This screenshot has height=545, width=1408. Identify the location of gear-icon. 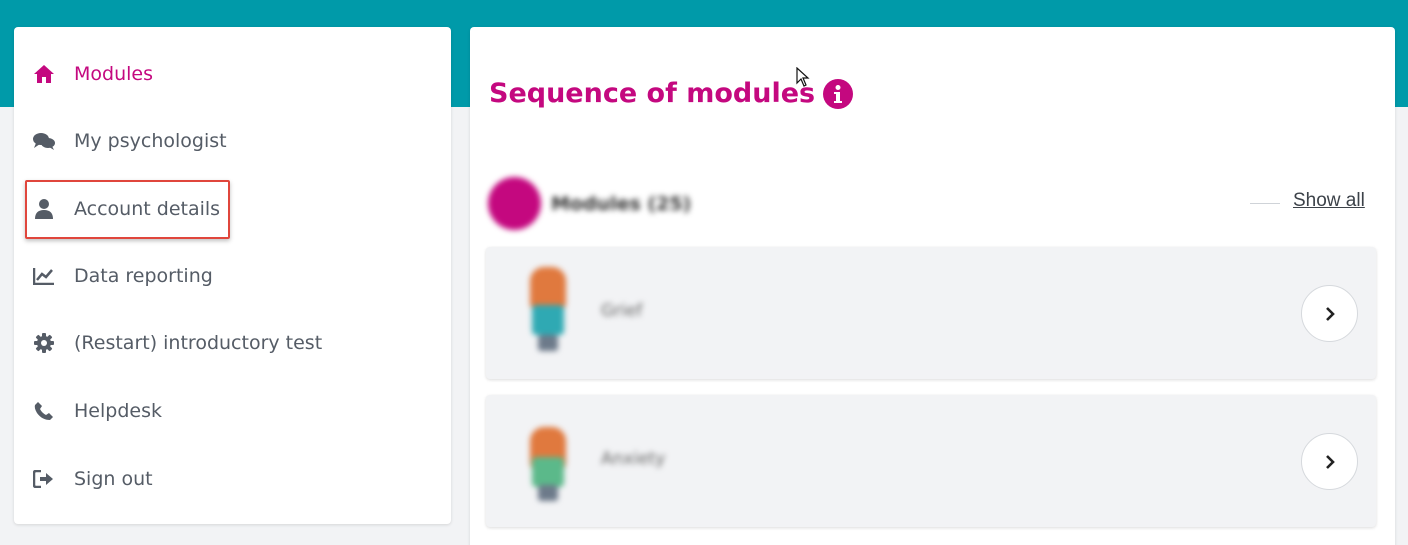
(44, 343).